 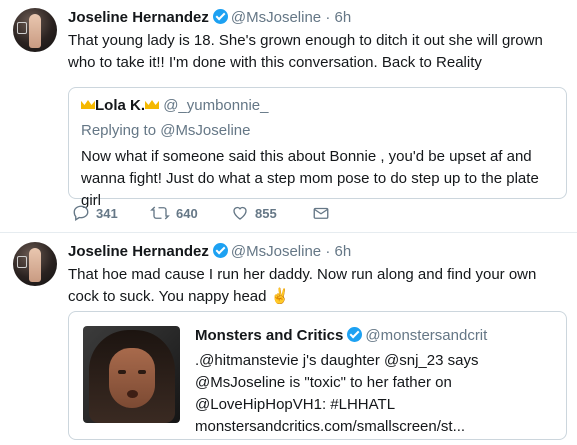 I want to click on replying-to-label: Replying to @MsJoseline, so click(x=166, y=130).